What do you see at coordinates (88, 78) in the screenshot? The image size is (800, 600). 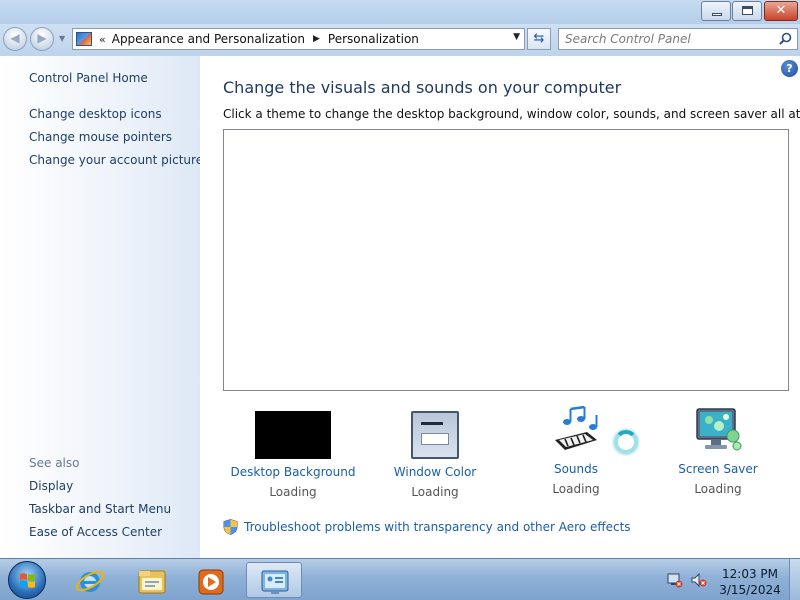 I see `control-panel-home-link: Control Panel Home` at bounding box center [88, 78].